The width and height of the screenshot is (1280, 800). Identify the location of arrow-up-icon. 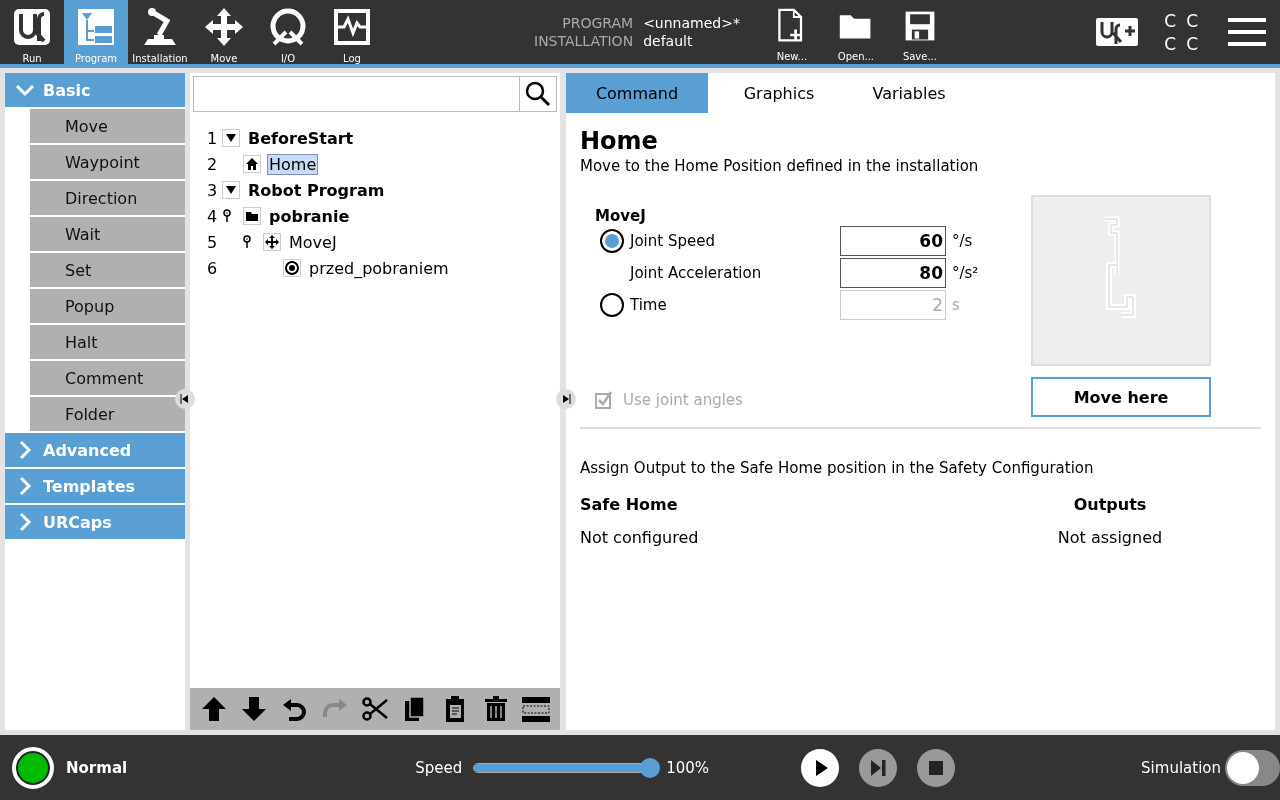
(214, 709).